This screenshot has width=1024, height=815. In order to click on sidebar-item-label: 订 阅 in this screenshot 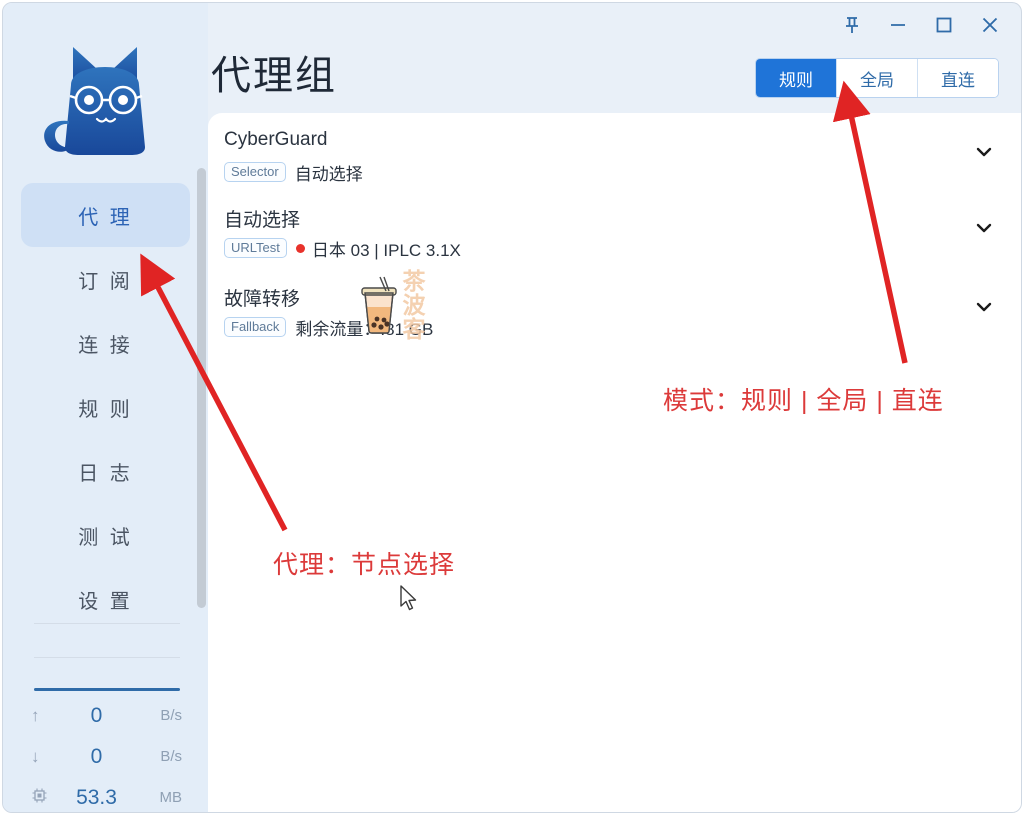, I will do `click(105, 281)`.